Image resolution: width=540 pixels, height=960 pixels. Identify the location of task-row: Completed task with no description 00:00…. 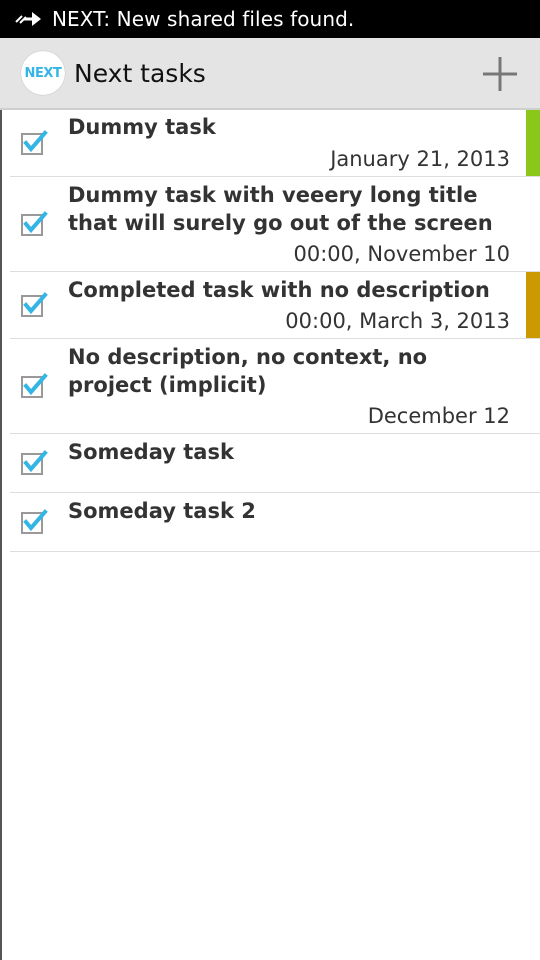
(275, 305).